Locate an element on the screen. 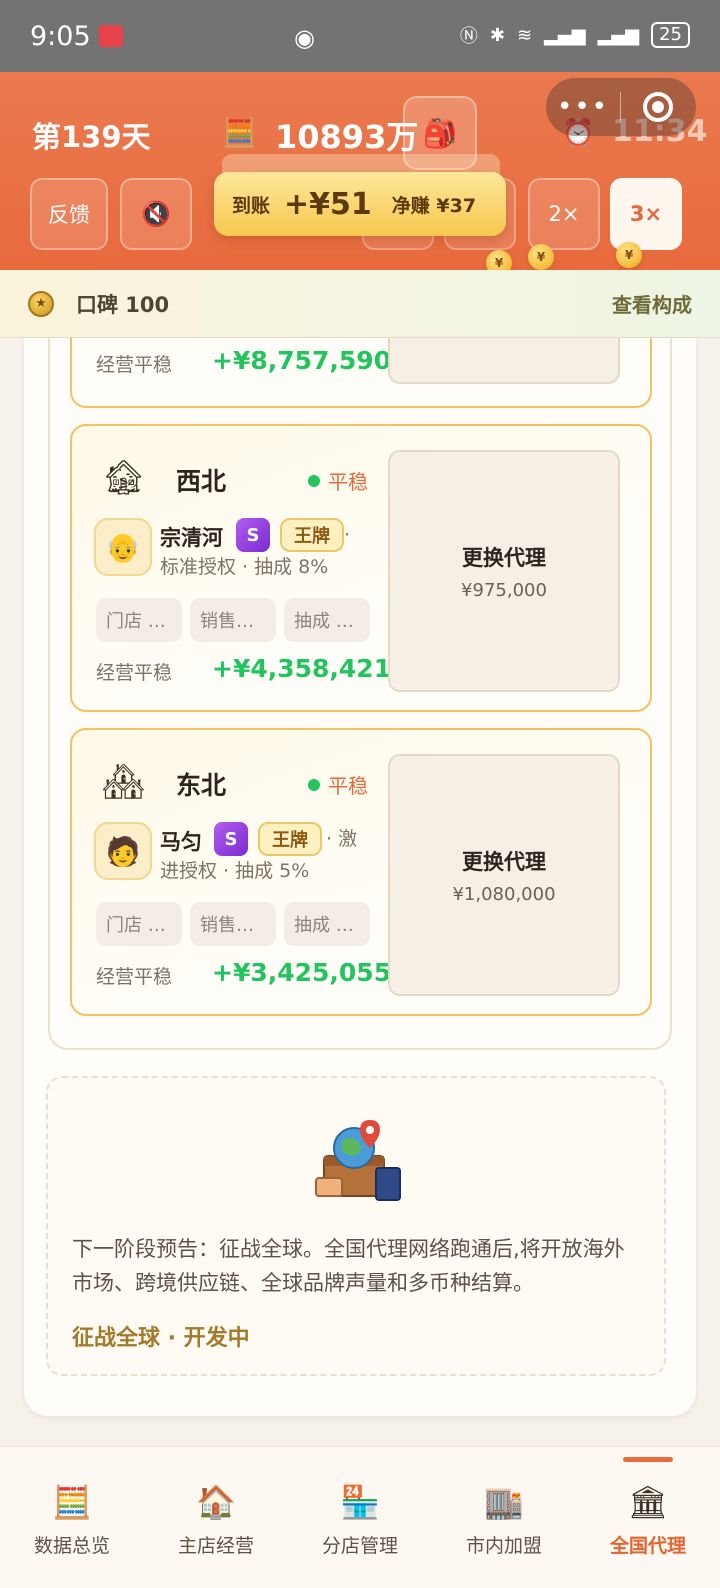 Image resolution: width=720 pixels, height=1588 pixels. auth-type-line1: · is located at coordinates (347, 535).